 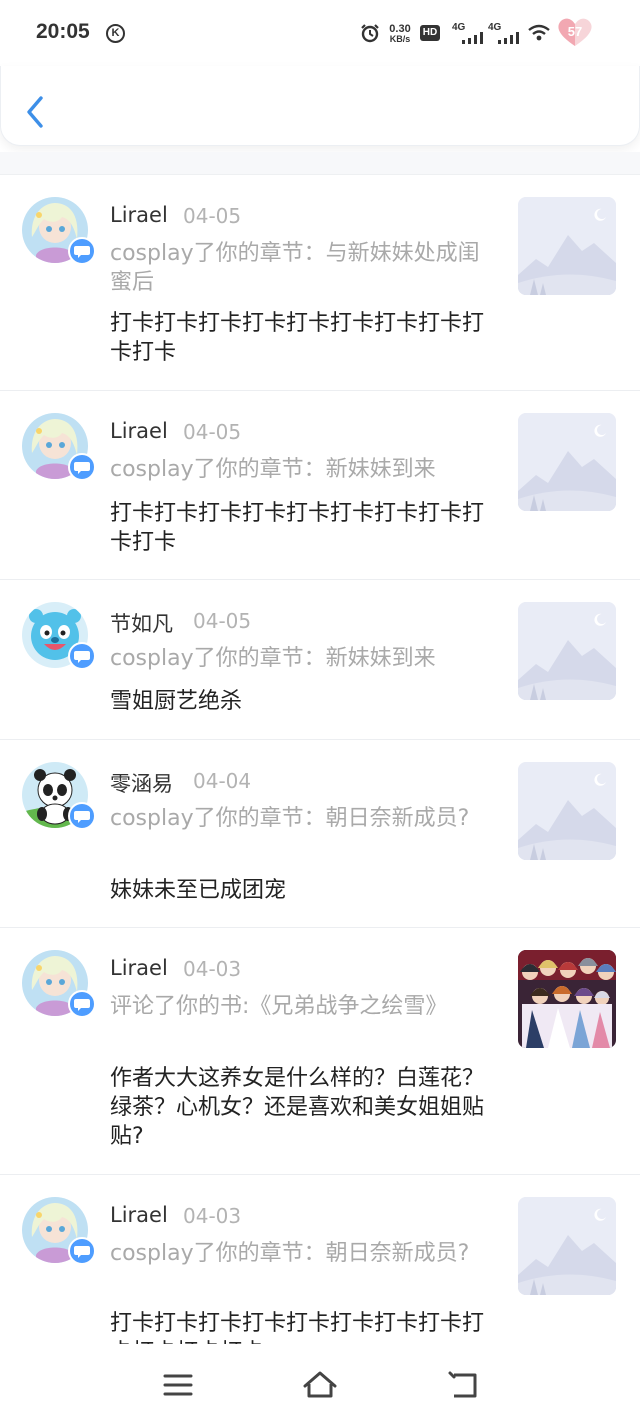 I want to click on header-spacer, so click(x=320, y=163).